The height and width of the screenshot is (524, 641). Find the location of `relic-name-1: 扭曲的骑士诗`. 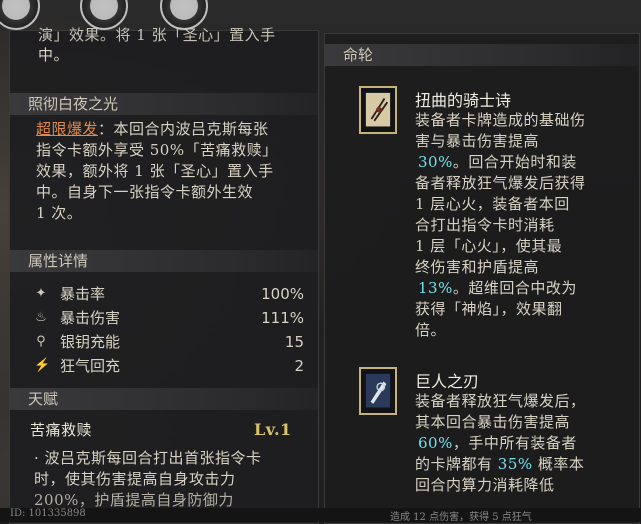

relic-name-1: 扭曲的骑士诗 is located at coordinates (463, 100).